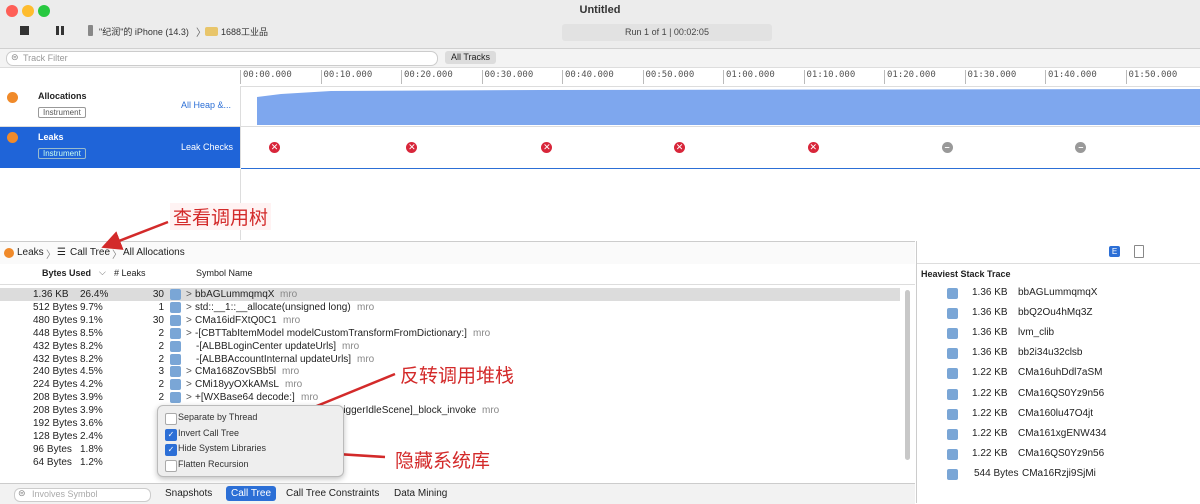 The height and width of the screenshot is (504, 1200). I want to click on column-bytes-used: Bytes Used, so click(66, 273).